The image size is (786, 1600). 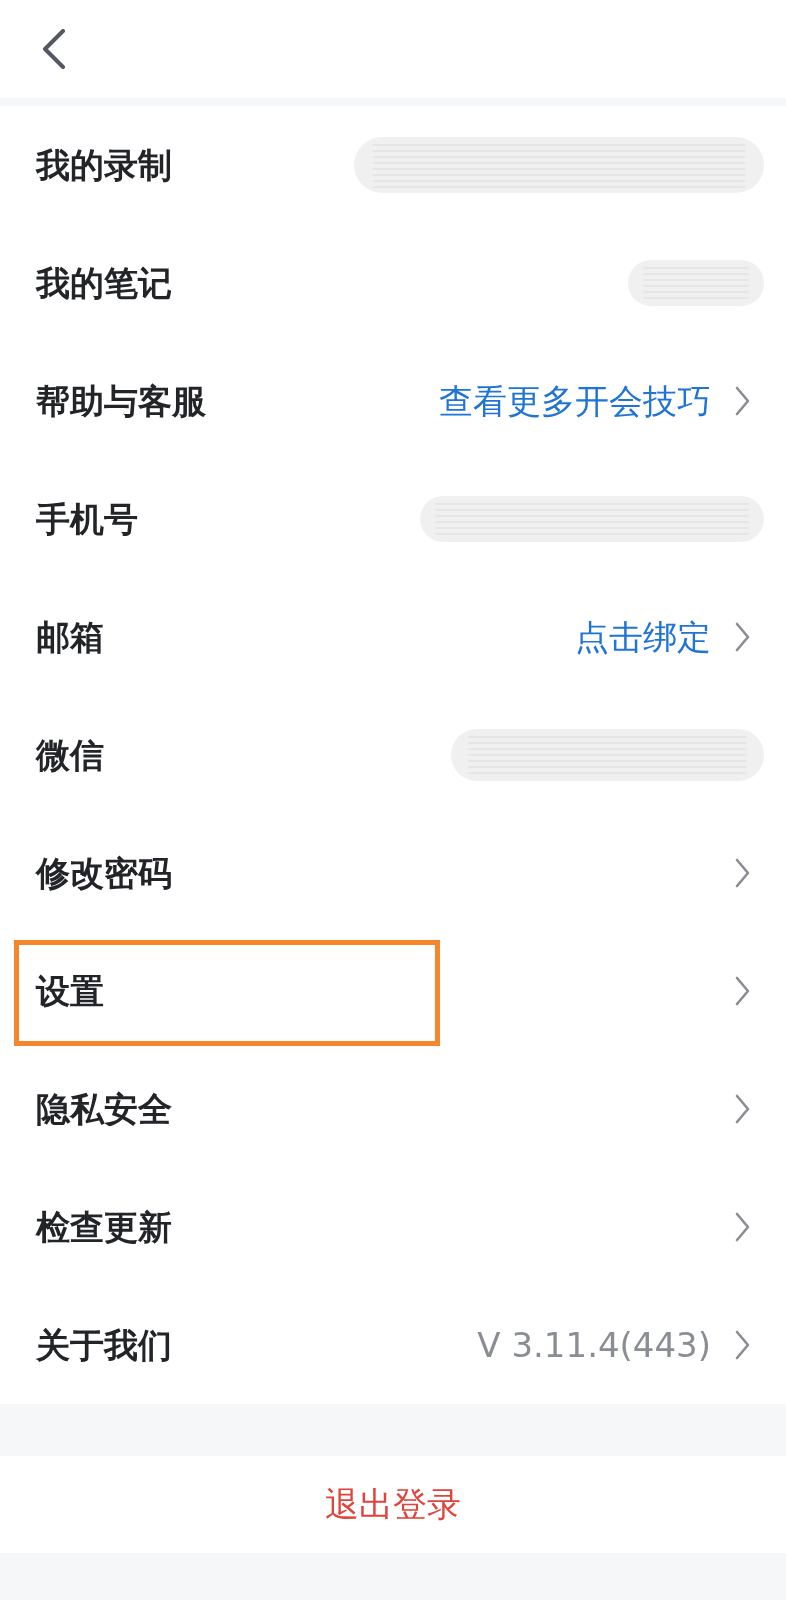 I want to click on back-chevron-icon, so click(x=54, y=49).